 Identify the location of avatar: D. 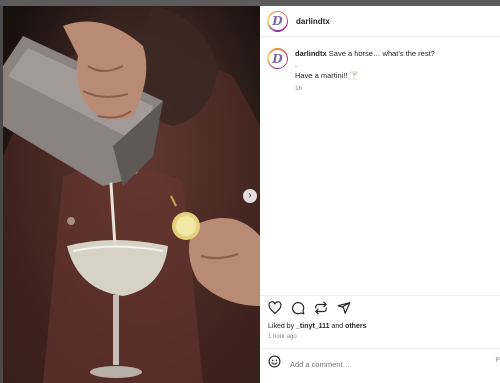
(277, 21).